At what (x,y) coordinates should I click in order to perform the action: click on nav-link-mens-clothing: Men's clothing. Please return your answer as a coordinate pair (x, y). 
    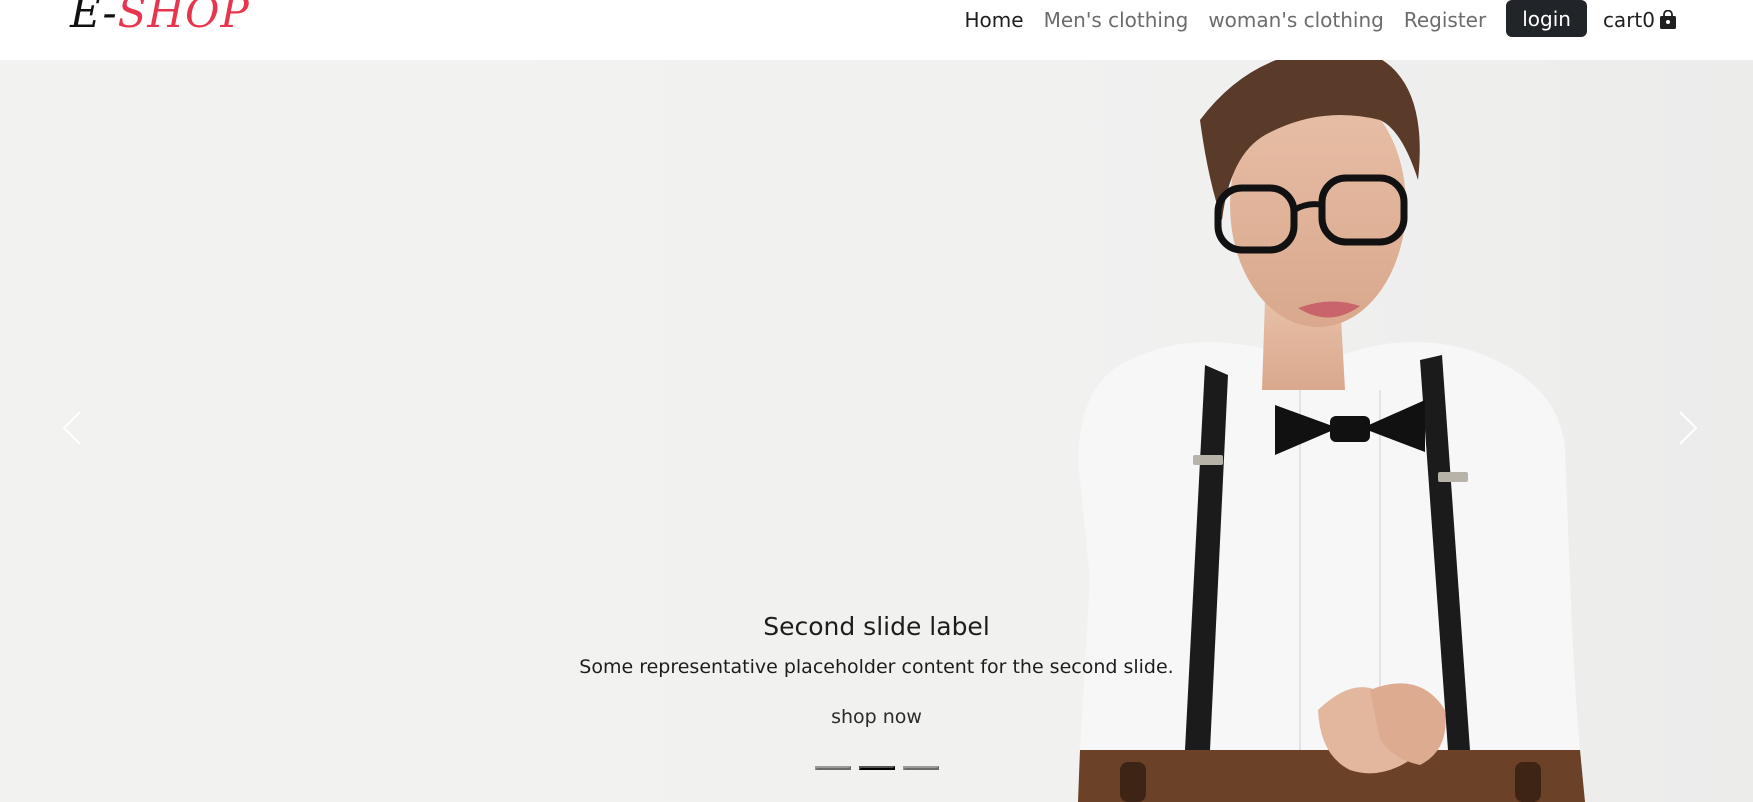
    Looking at the image, I should click on (1116, 20).